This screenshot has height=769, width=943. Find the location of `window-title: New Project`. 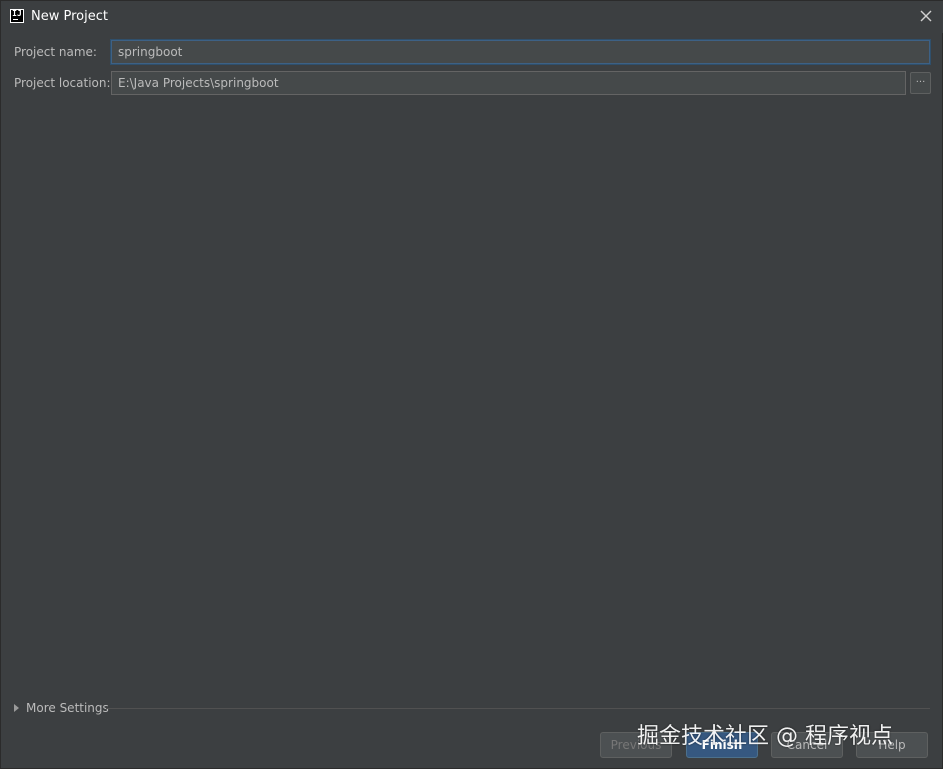

window-title: New Project is located at coordinates (69, 16).